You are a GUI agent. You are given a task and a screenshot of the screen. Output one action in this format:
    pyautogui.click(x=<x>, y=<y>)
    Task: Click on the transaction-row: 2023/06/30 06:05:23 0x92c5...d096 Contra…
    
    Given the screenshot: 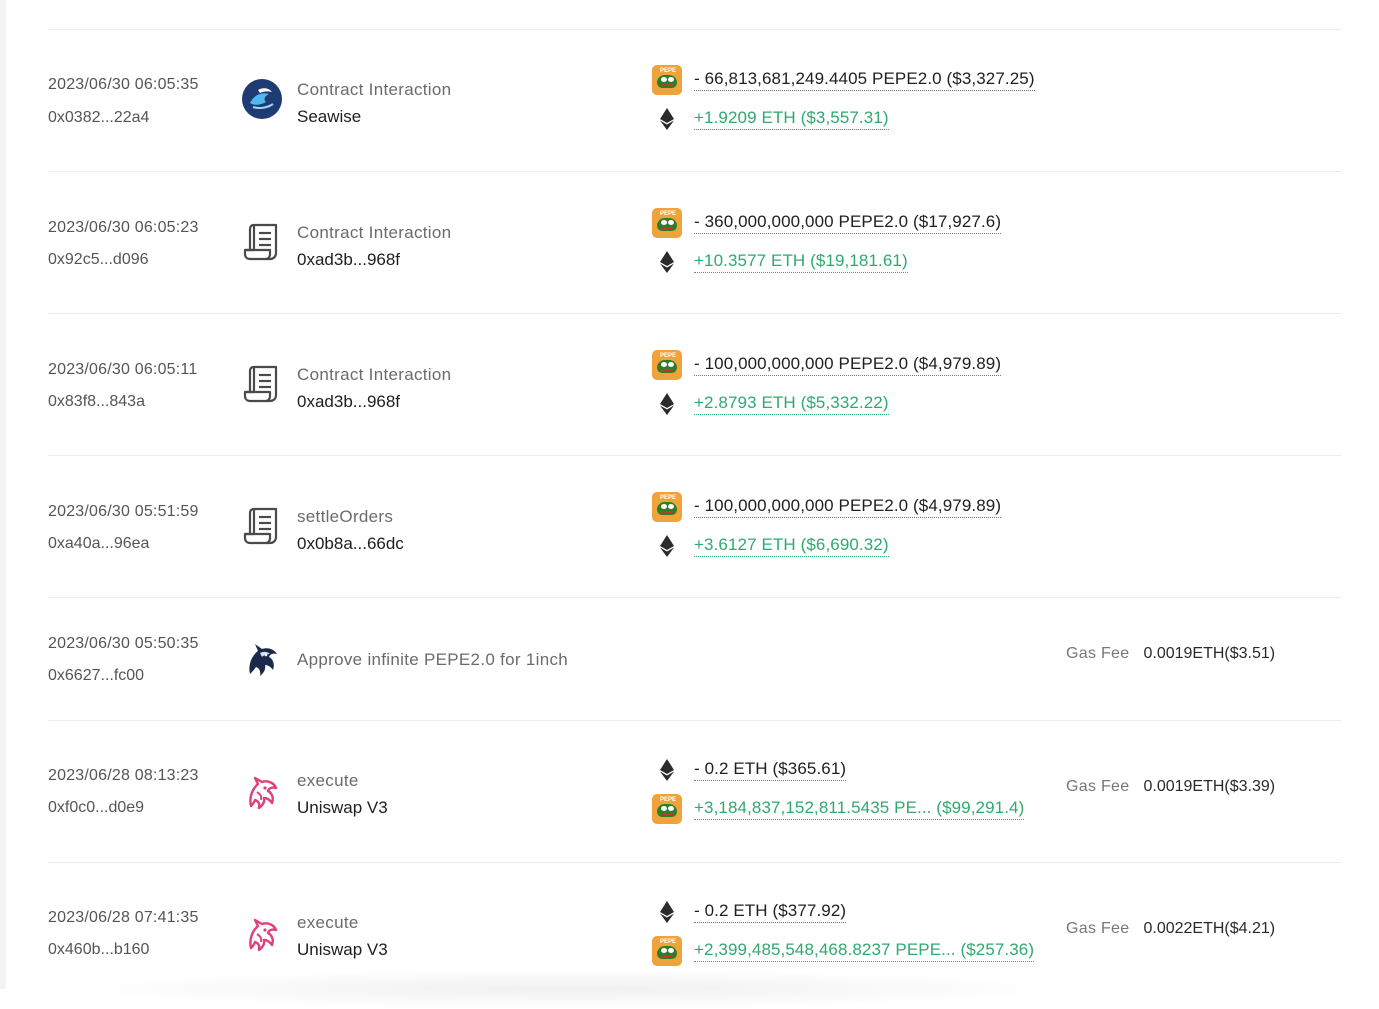 What is the action you would take?
    pyautogui.click(x=694, y=243)
    